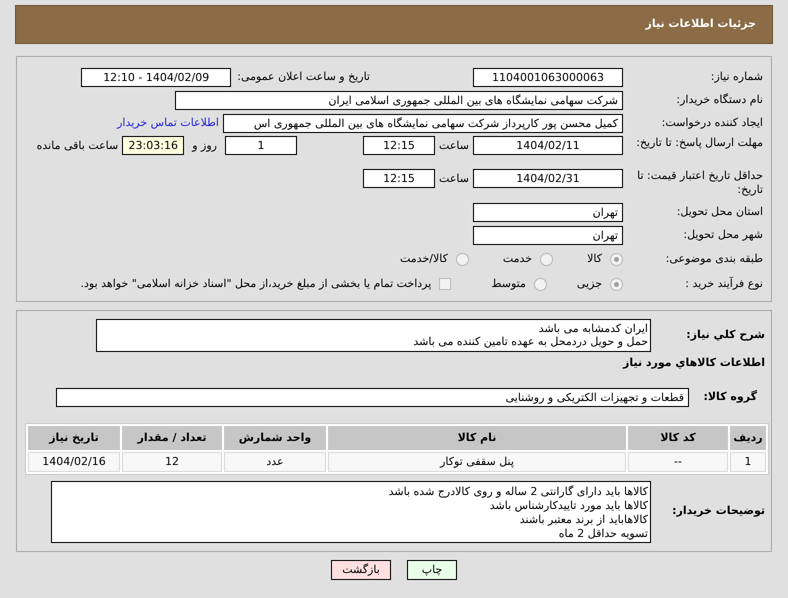 The height and width of the screenshot is (598, 788). Describe the element at coordinates (78, 146) in the screenshot. I see `field-label: ساعت باقی مانده` at that location.